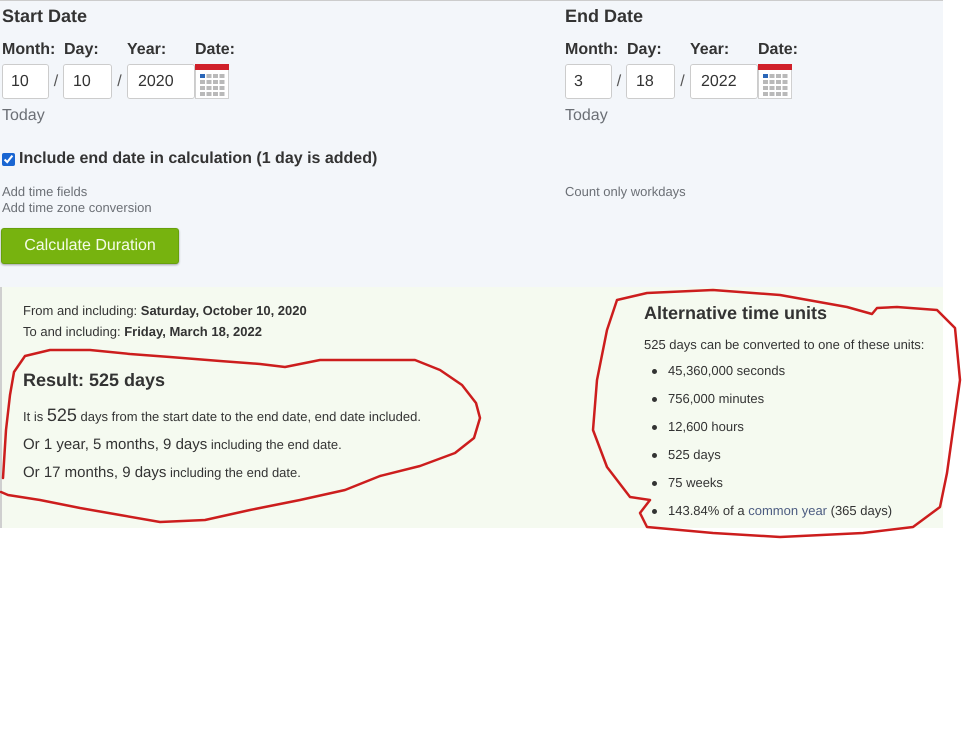 This screenshot has width=975, height=739. Describe the element at coordinates (162, 473) in the screenshot. I see `result-sentence: Or 17 months, 9 days including the end date.` at that location.